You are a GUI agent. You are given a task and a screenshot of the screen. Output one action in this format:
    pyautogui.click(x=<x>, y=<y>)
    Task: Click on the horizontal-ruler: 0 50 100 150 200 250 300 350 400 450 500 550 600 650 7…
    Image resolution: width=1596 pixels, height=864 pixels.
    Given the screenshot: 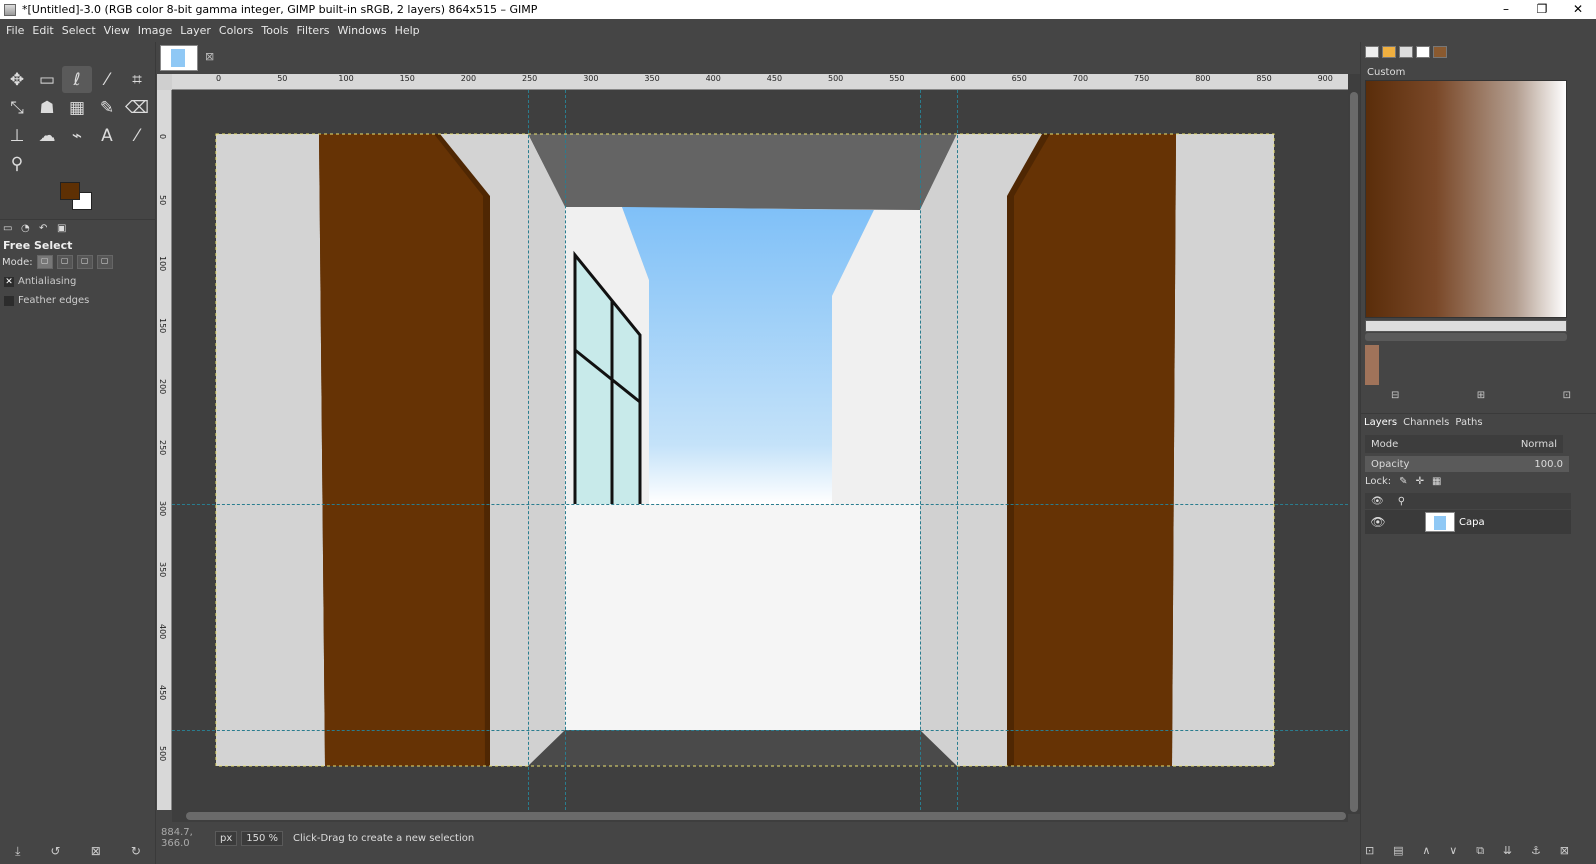 What is the action you would take?
    pyautogui.click(x=760, y=82)
    